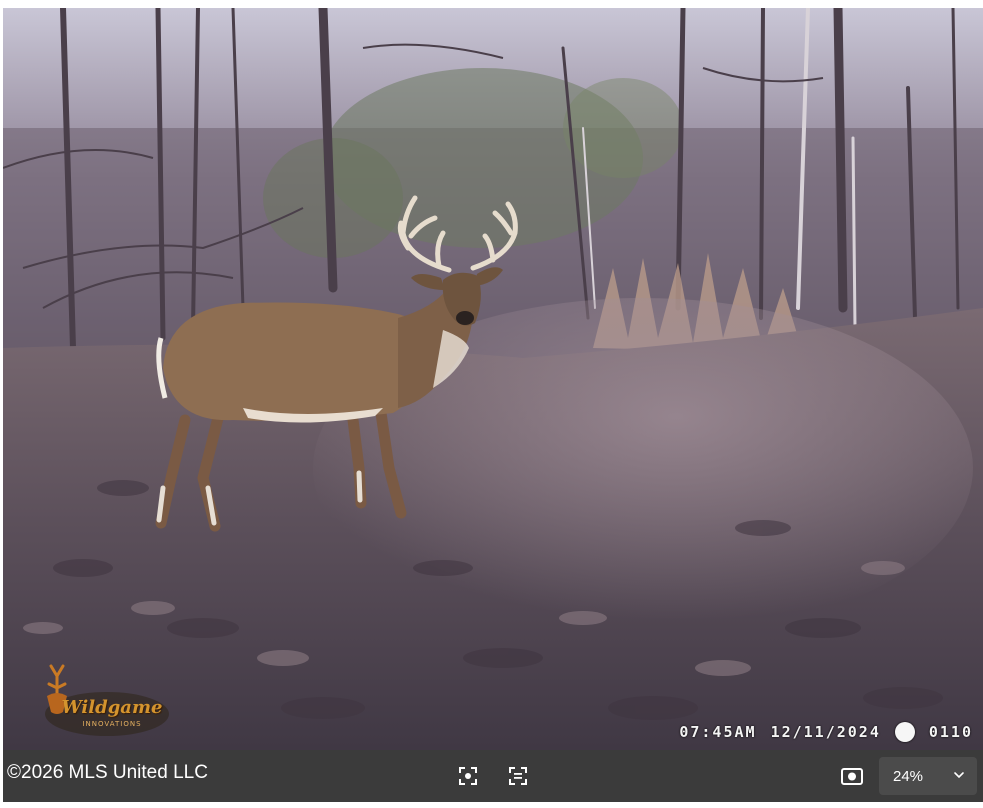 The height and width of the screenshot is (808, 983). What do you see at coordinates (928, 776) in the screenshot?
I see `zoom-level-select: 24%` at bounding box center [928, 776].